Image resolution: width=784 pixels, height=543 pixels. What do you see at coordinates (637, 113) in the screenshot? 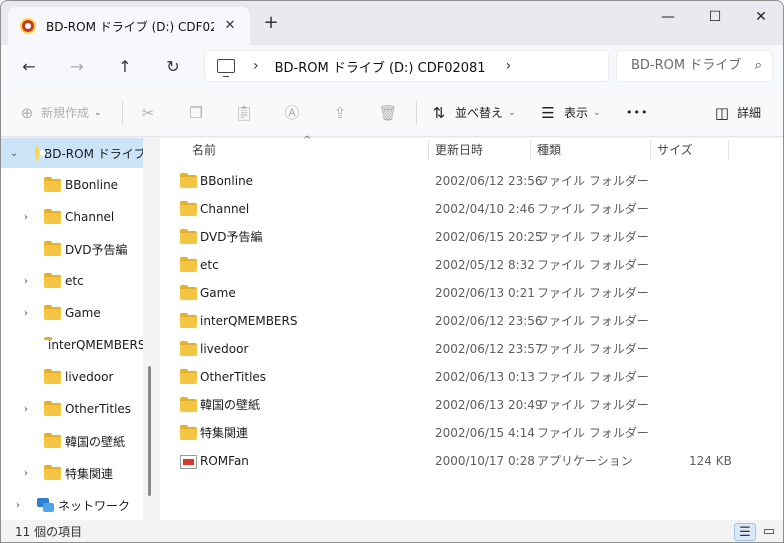
I see `more-options-button: •••` at bounding box center [637, 113].